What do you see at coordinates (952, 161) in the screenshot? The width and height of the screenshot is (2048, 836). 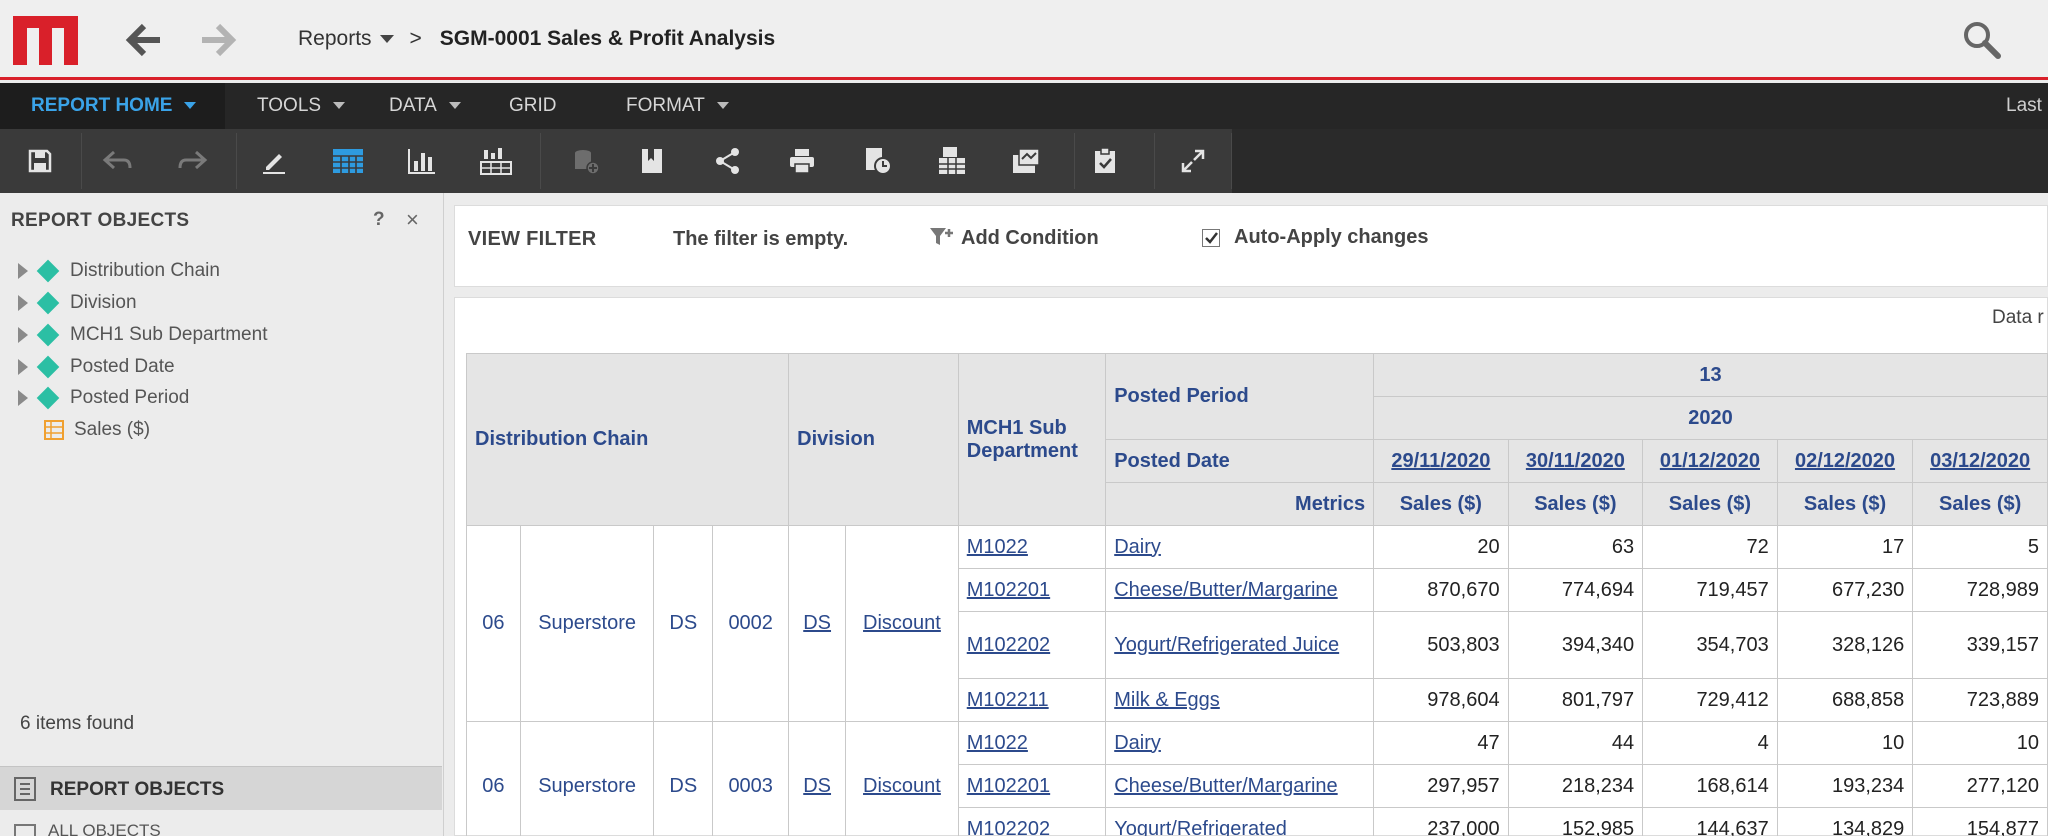 I see `export-icon` at bounding box center [952, 161].